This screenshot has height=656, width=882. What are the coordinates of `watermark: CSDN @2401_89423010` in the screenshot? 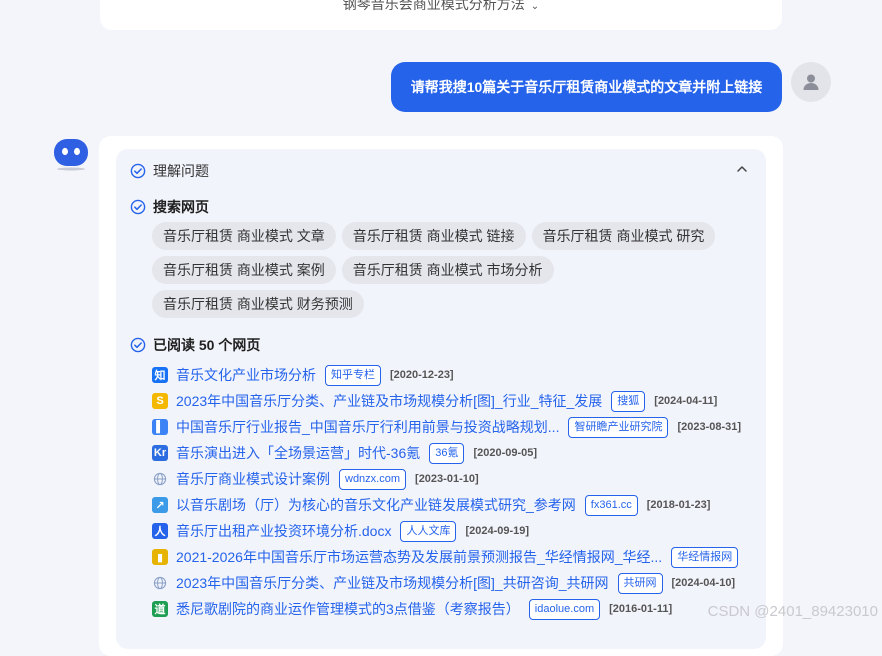 It's located at (792, 611).